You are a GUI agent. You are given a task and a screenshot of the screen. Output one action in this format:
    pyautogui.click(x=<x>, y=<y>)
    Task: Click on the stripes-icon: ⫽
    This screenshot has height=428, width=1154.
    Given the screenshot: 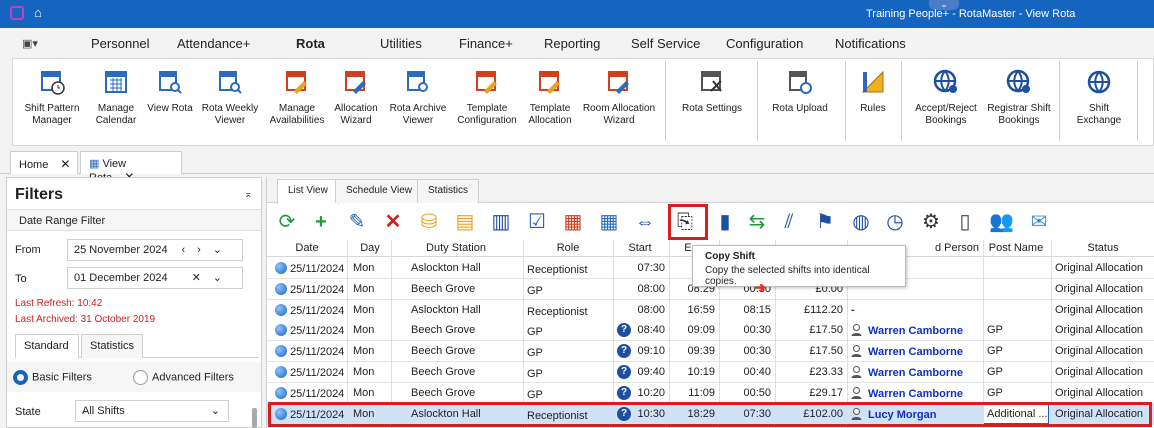 What is the action you would take?
    pyautogui.click(x=789, y=222)
    